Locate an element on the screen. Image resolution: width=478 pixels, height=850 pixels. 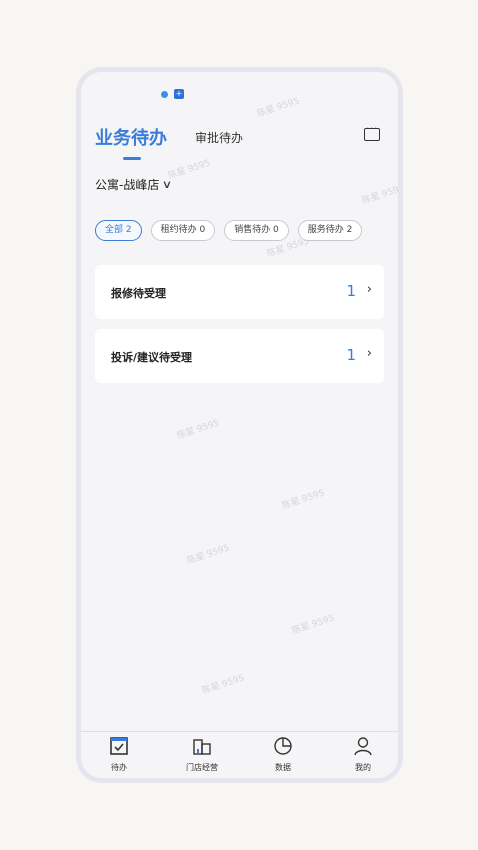
nav-mine: 我的 is located at coordinates (363, 754).